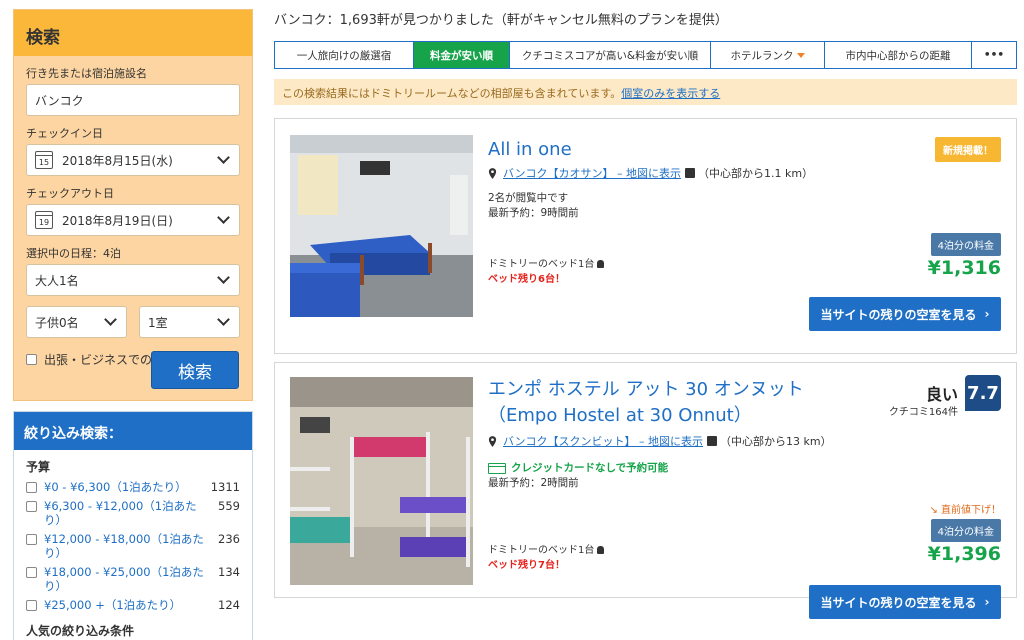  What do you see at coordinates (941, 394) in the screenshot?
I see `rating-word: 良い` at bounding box center [941, 394].